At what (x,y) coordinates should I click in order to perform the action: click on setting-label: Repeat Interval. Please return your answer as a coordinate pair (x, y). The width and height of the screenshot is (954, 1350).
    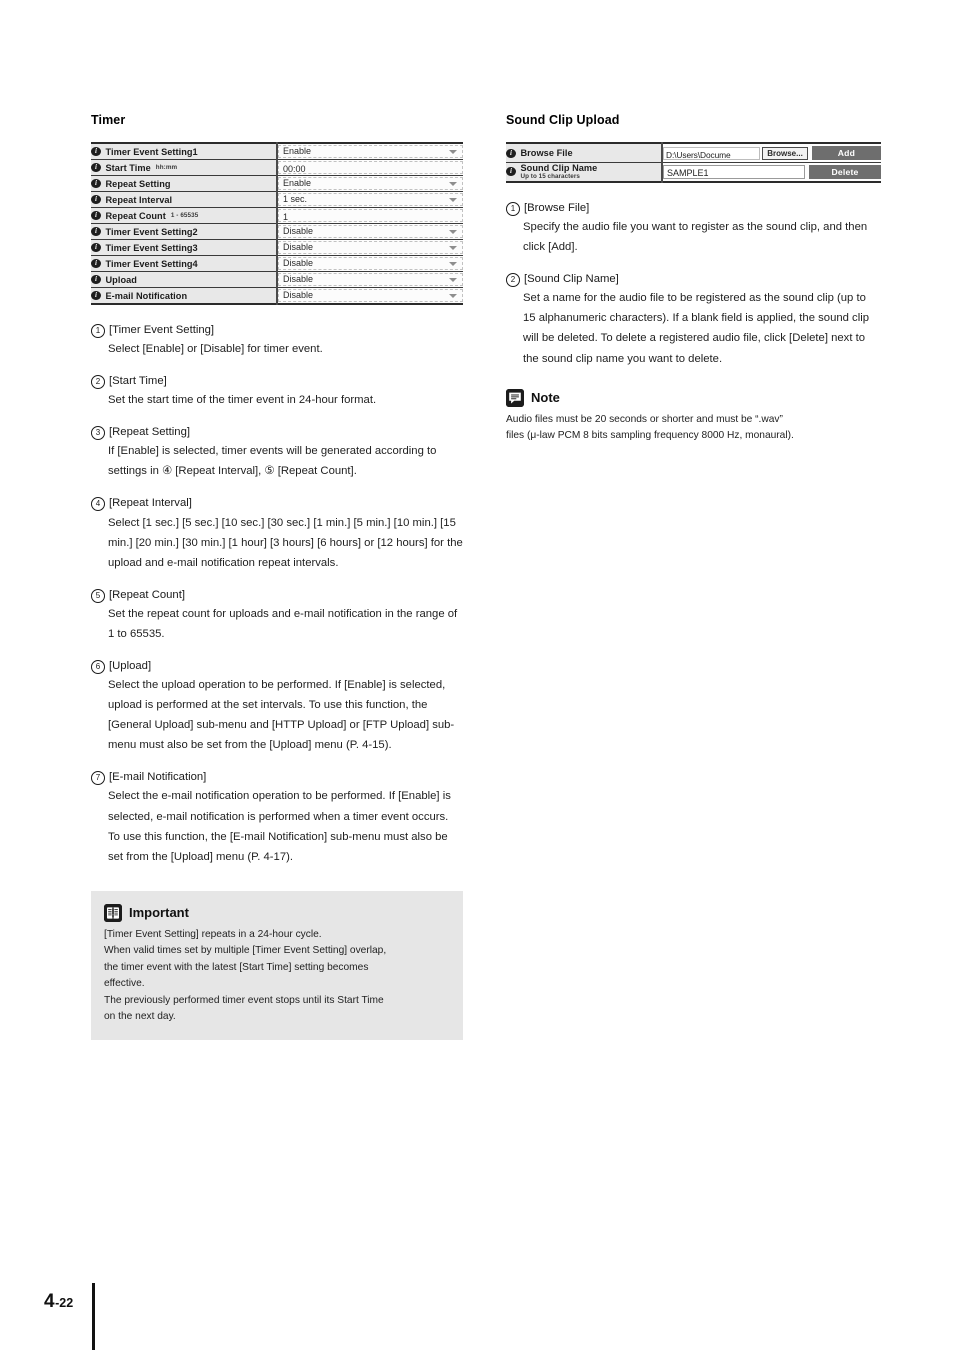
    Looking at the image, I should click on (139, 199).